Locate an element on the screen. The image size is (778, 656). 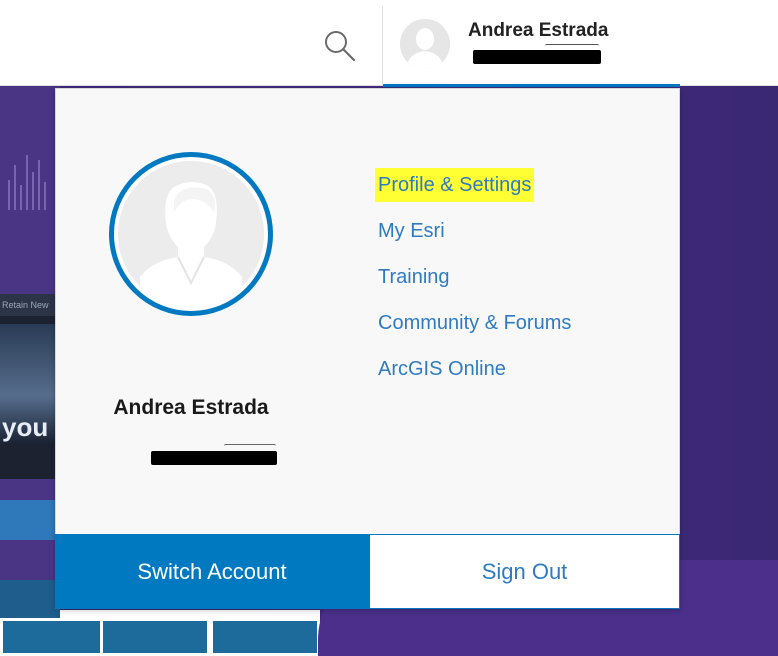
story-card-word: you is located at coordinates (25, 427).